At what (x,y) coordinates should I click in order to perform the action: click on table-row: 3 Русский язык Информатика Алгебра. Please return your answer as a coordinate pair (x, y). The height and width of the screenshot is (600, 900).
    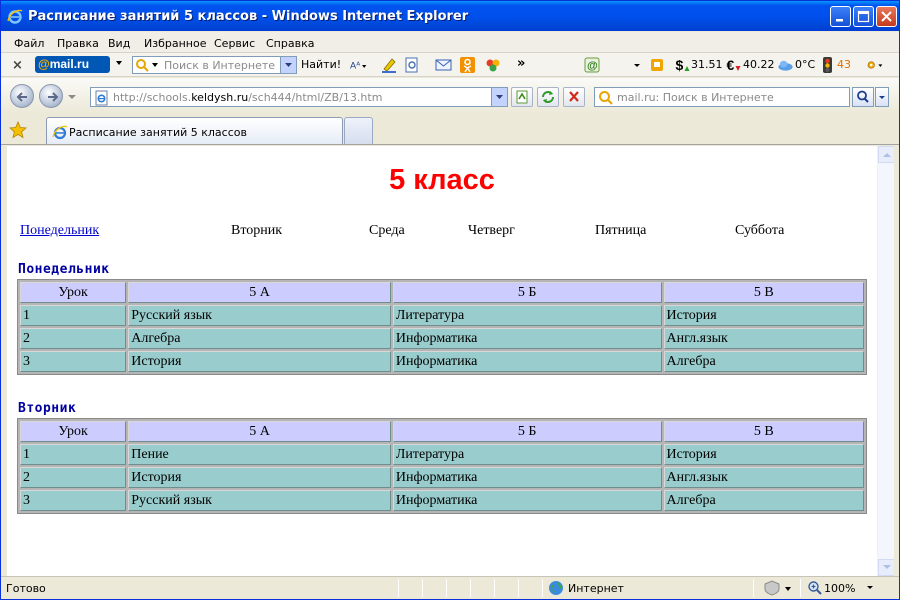
    Looking at the image, I should click on (442, 500).